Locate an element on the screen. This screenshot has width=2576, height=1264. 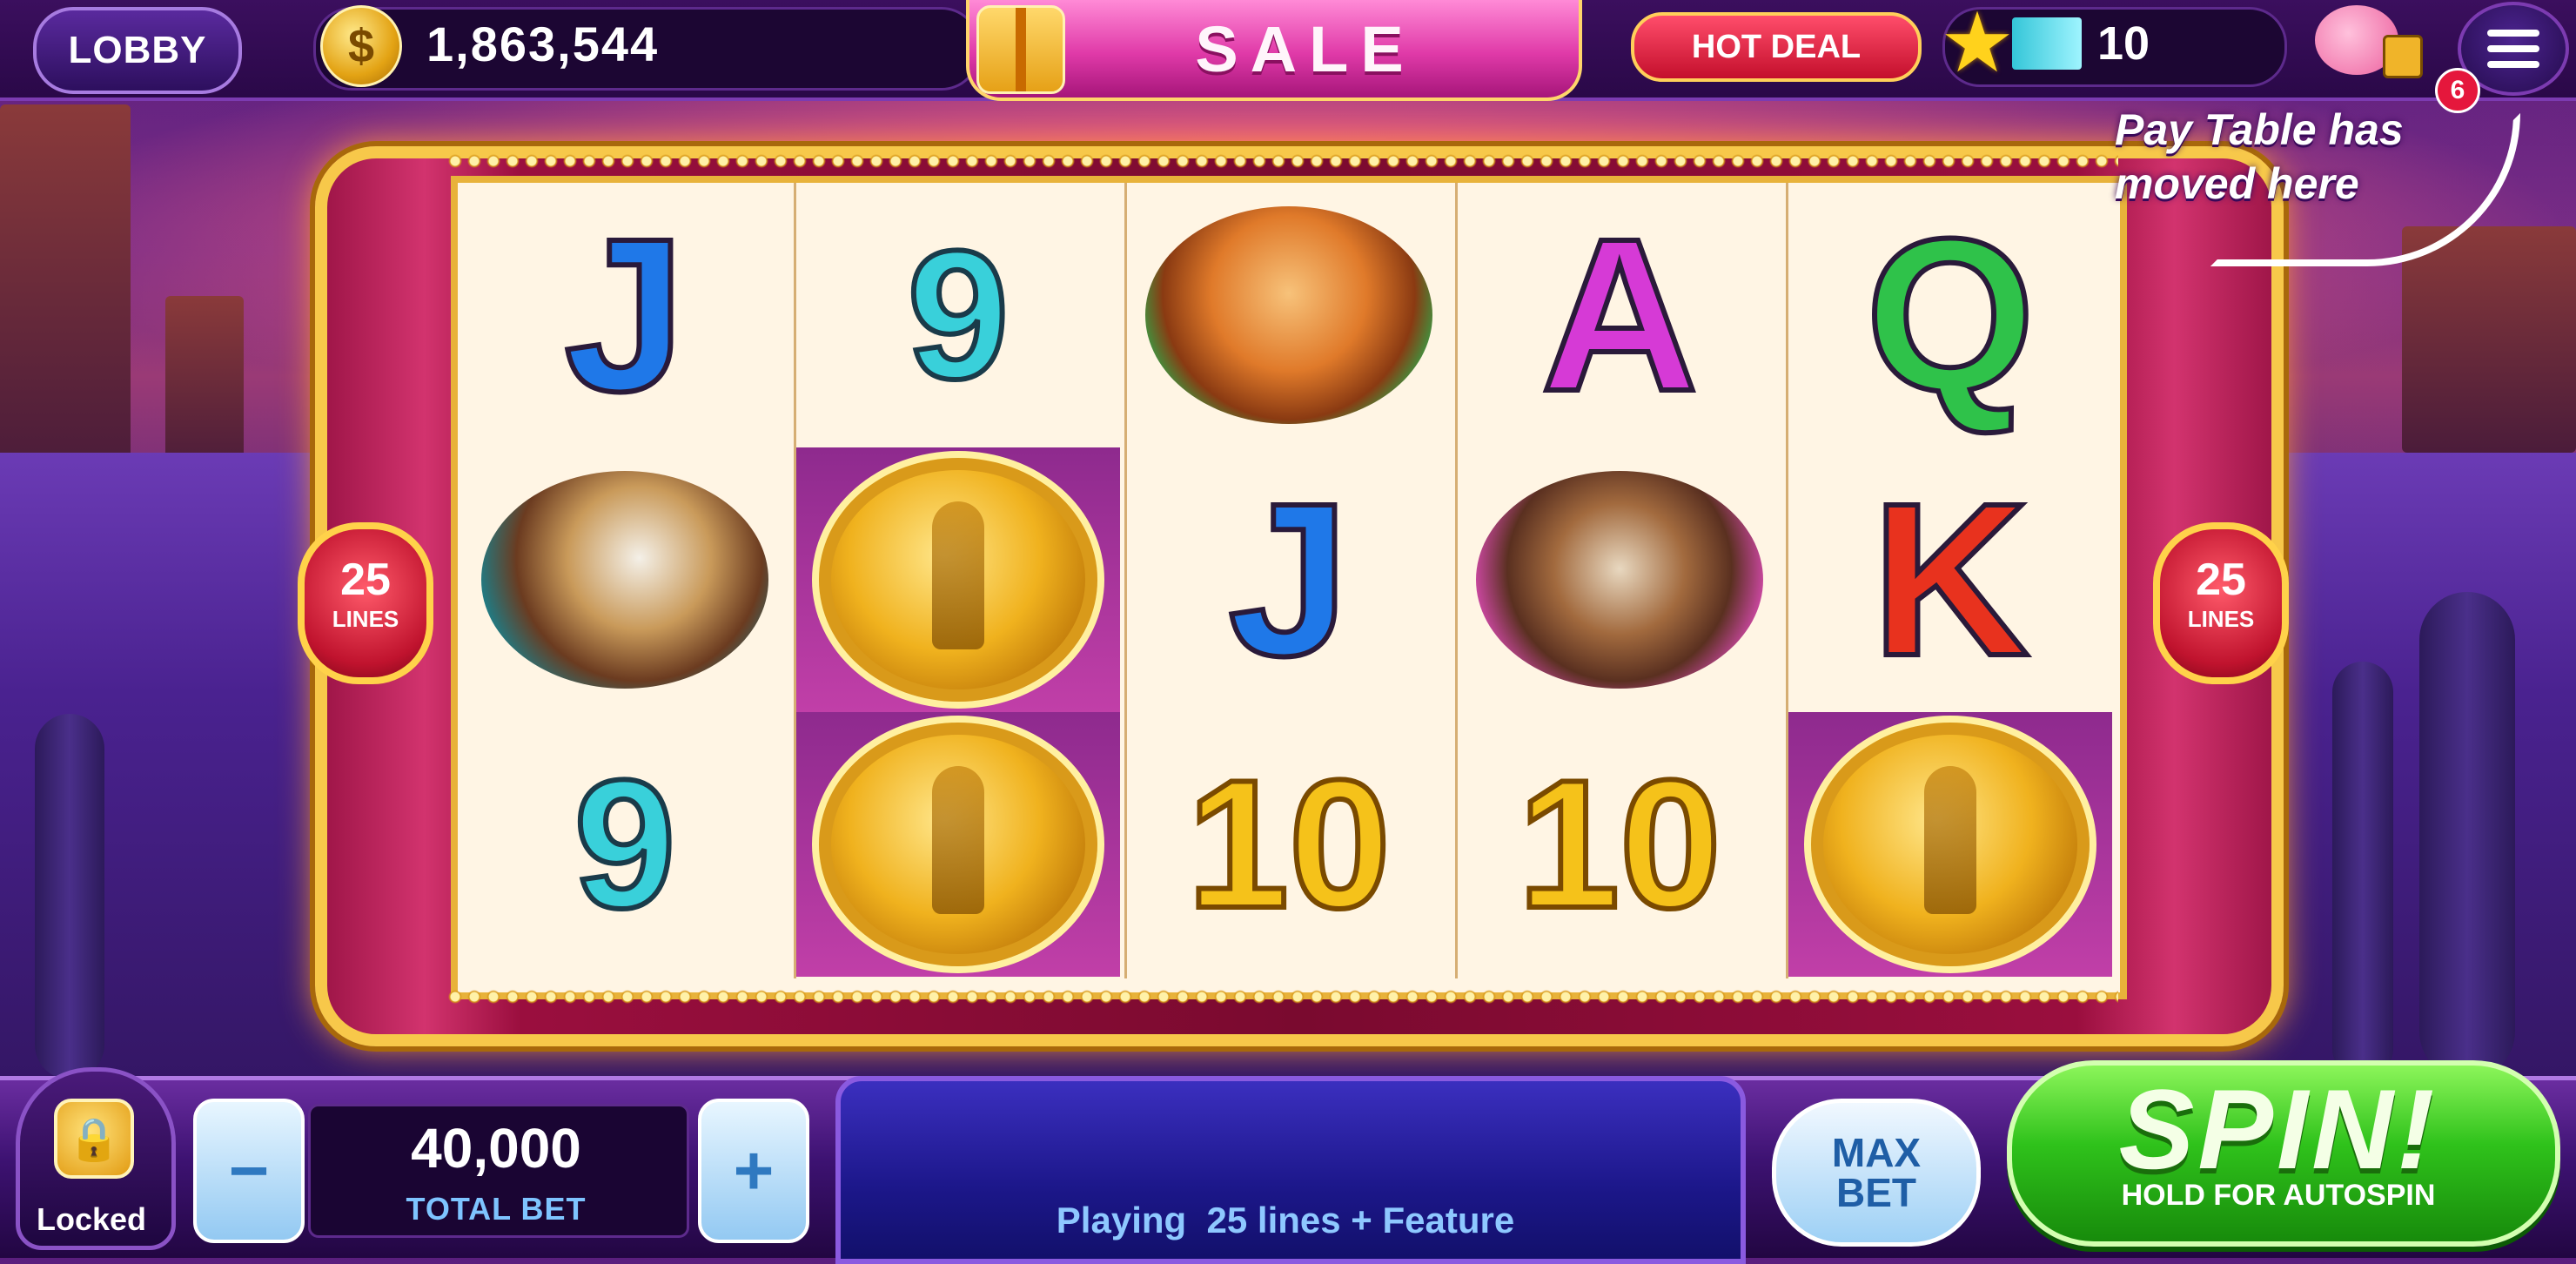
light-bulbs-top is located at coordinates (1282, 161).